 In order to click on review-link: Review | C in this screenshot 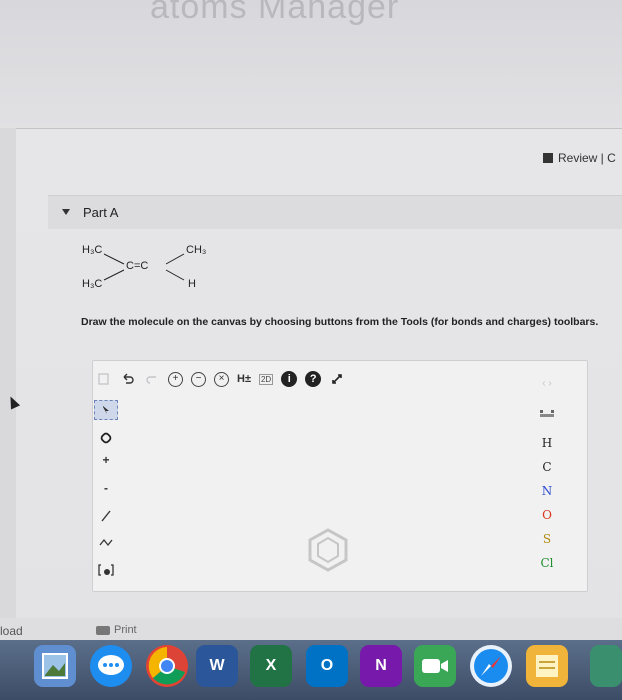, I will do `click(579, 158)`.